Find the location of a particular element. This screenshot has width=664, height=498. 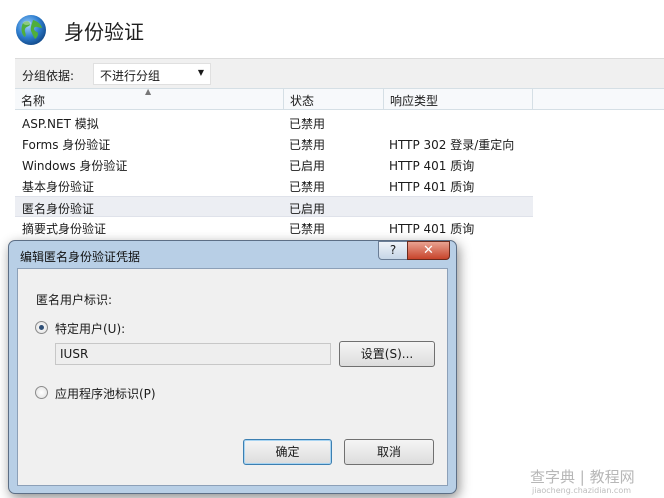

table-row: 基本身份验证 已禁用 HTTP 401 质询 is located at coordinates (274, 185).